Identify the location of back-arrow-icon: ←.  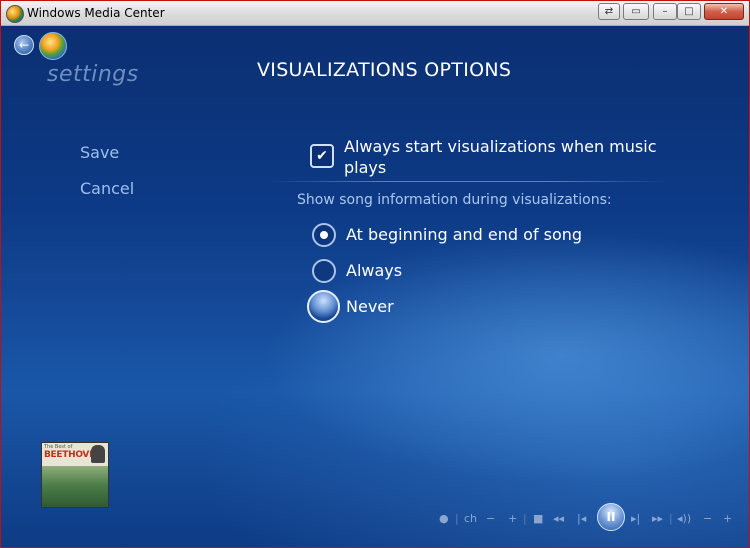
(24, 45).